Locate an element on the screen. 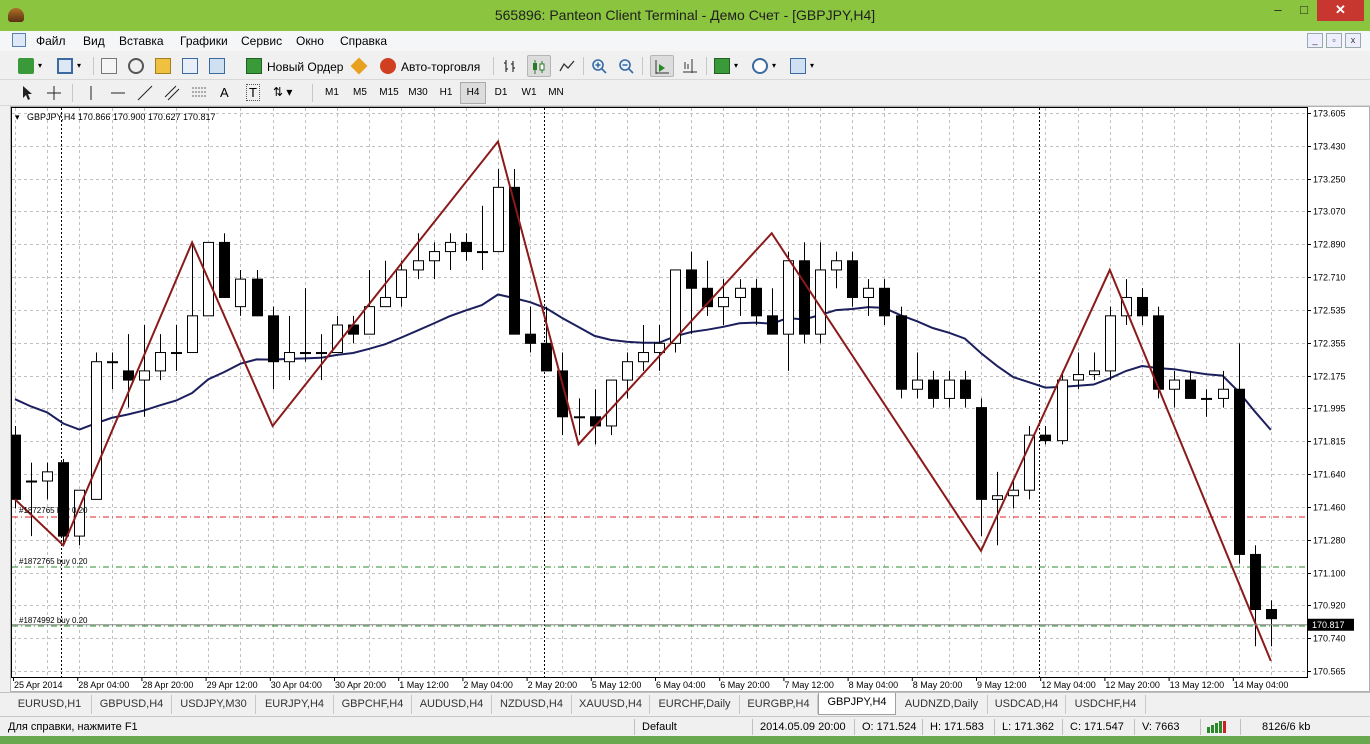 This screenshot has width=1370, height=744. menu-tools: Сервис is located at coordinates (261, 41).